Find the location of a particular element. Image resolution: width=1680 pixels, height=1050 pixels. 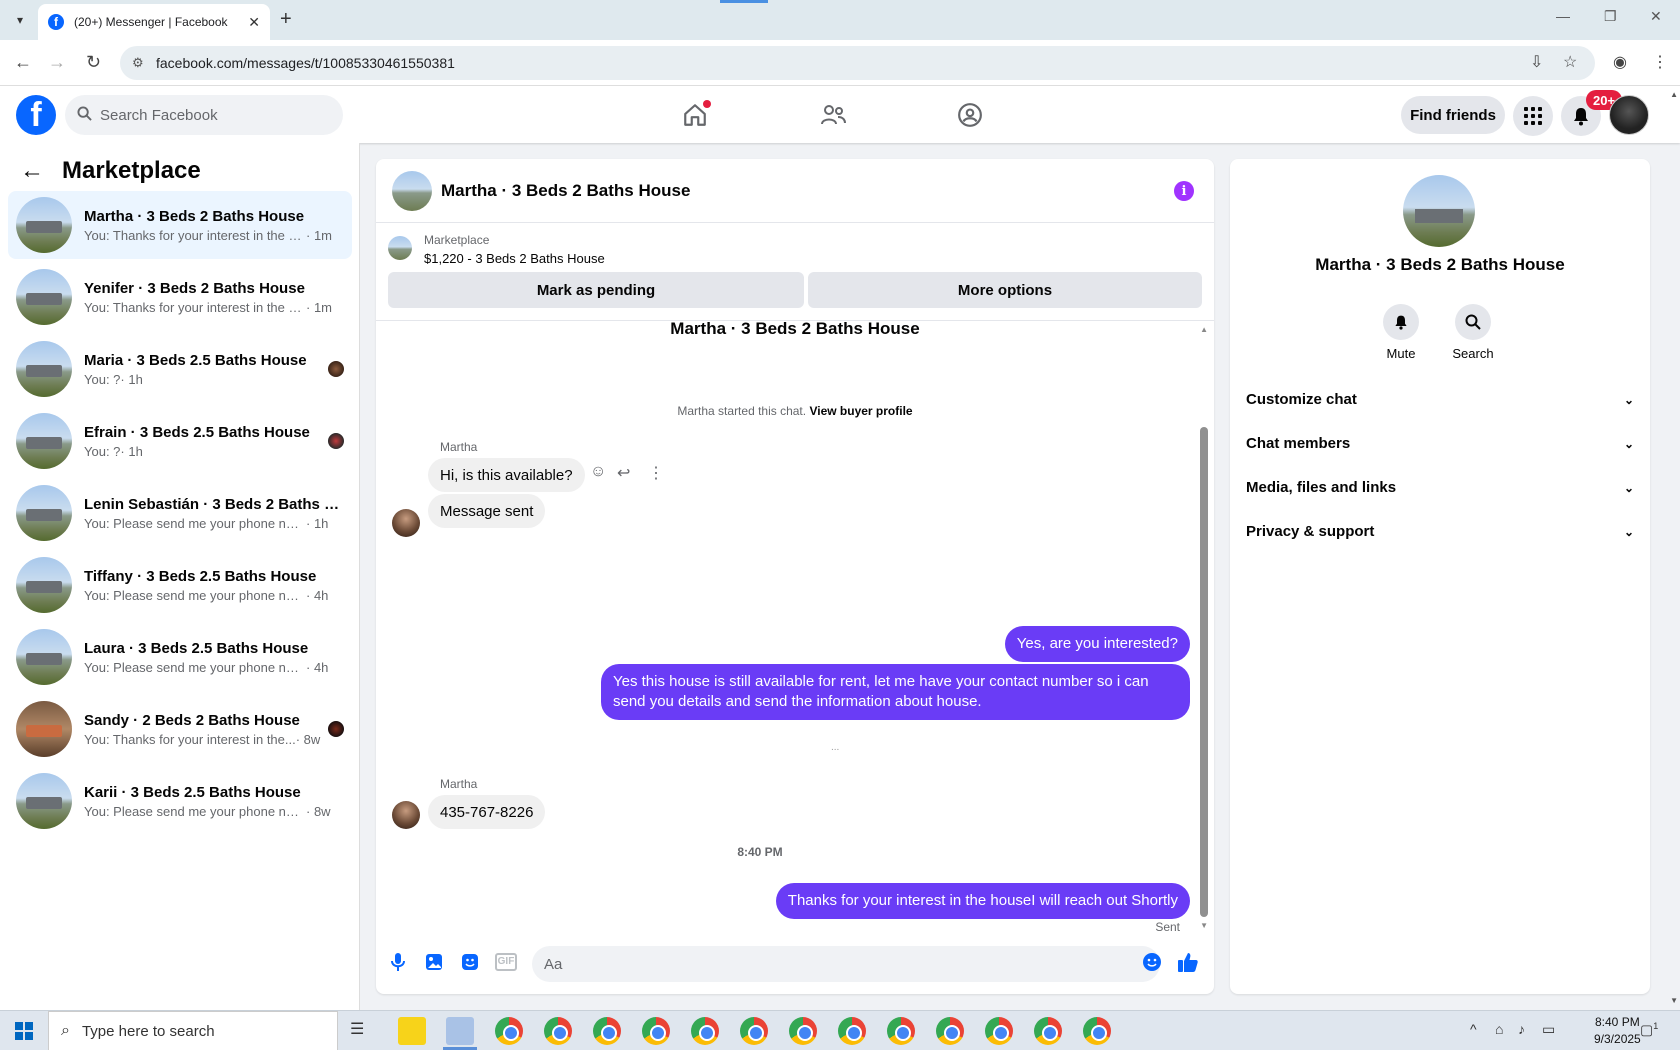

message-bubble-outgoing: Yes, are you interested? is located at coordinates (1097, 644).